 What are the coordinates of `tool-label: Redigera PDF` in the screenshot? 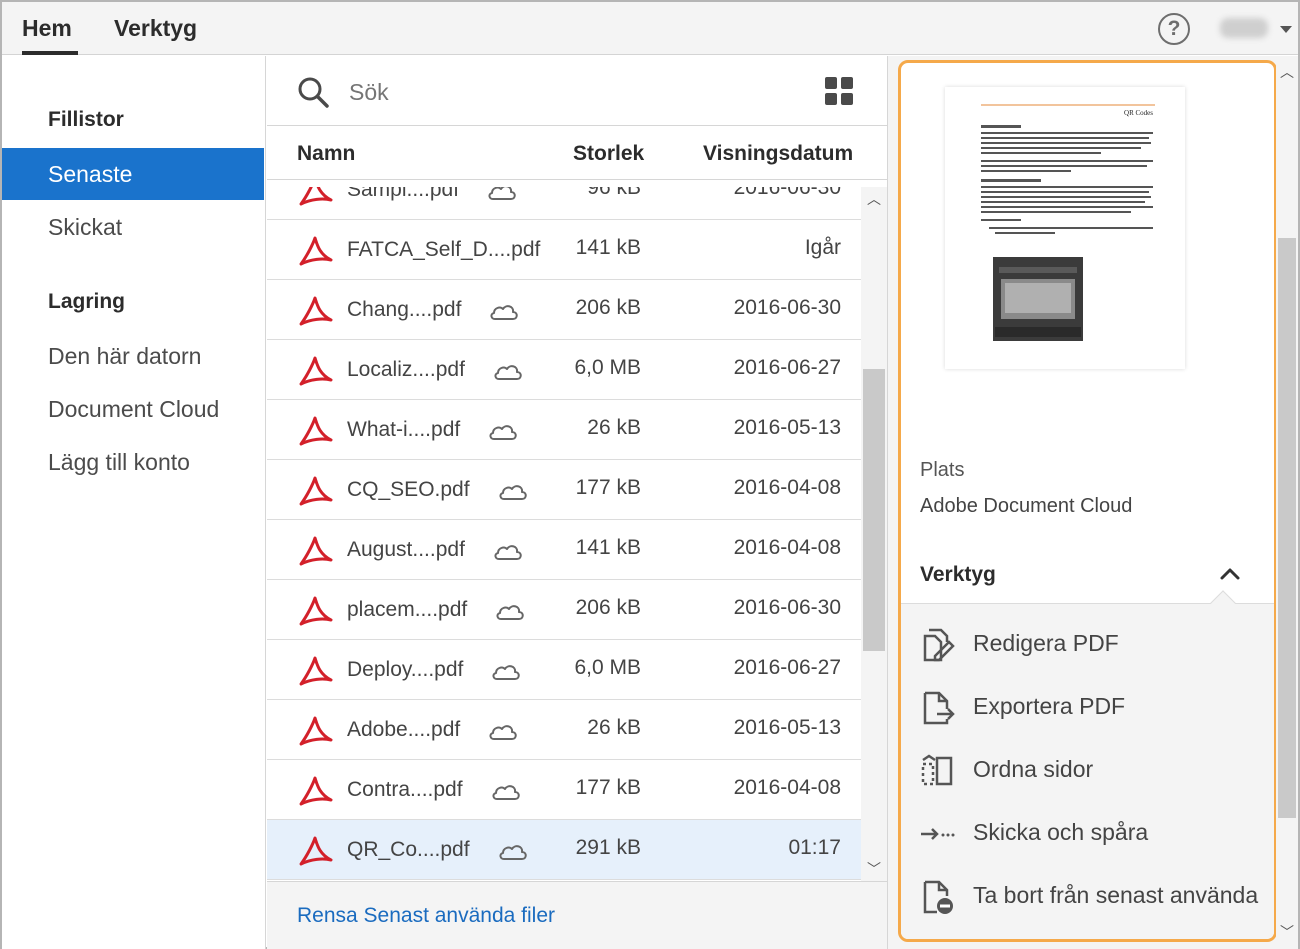 It's located at (1046, 643).